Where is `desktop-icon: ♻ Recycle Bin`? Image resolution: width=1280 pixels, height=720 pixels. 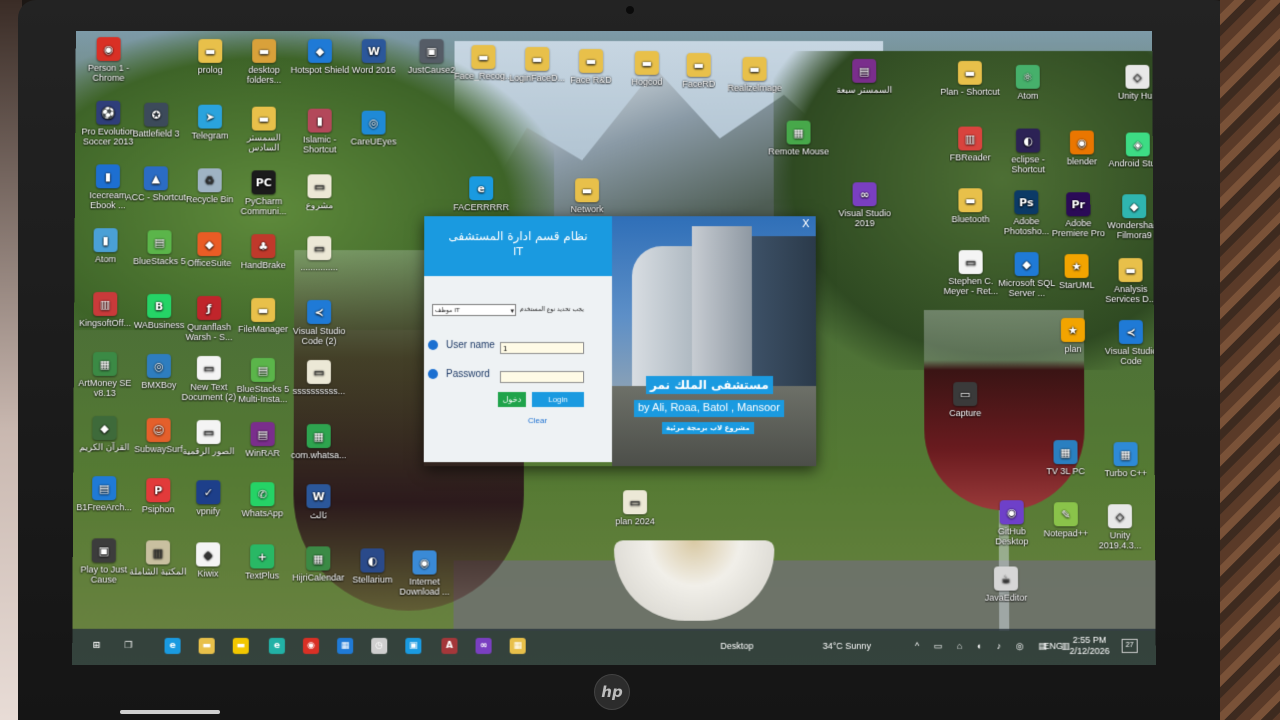 desktop-icon: ♻ Recycle Bin is located at coordinates (210, 186).